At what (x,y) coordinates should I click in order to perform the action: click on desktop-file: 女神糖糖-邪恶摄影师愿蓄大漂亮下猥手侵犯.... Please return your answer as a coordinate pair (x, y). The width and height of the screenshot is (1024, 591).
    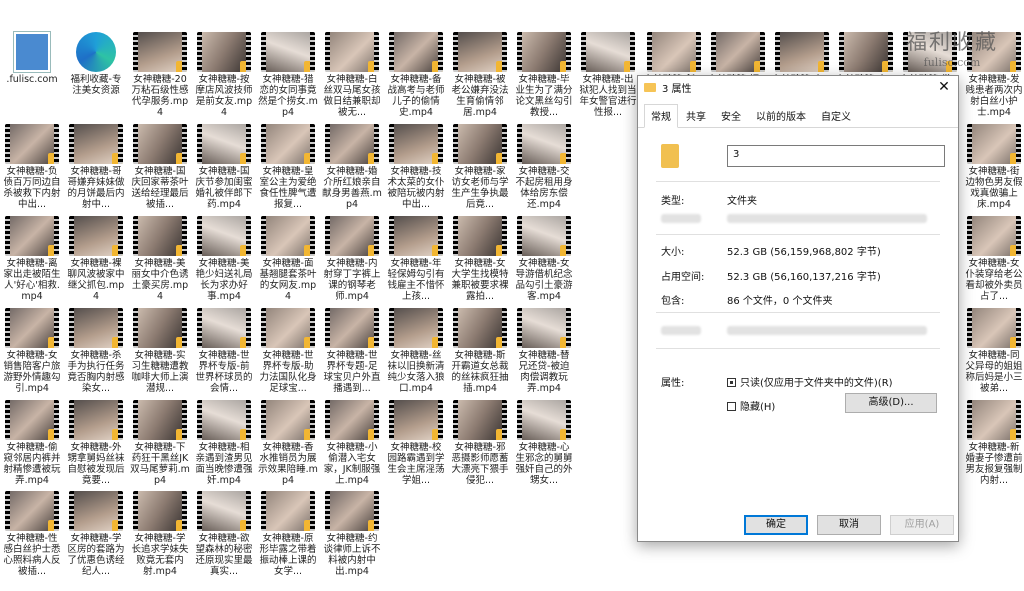
    Looking at the image, I should click on (480, 443).